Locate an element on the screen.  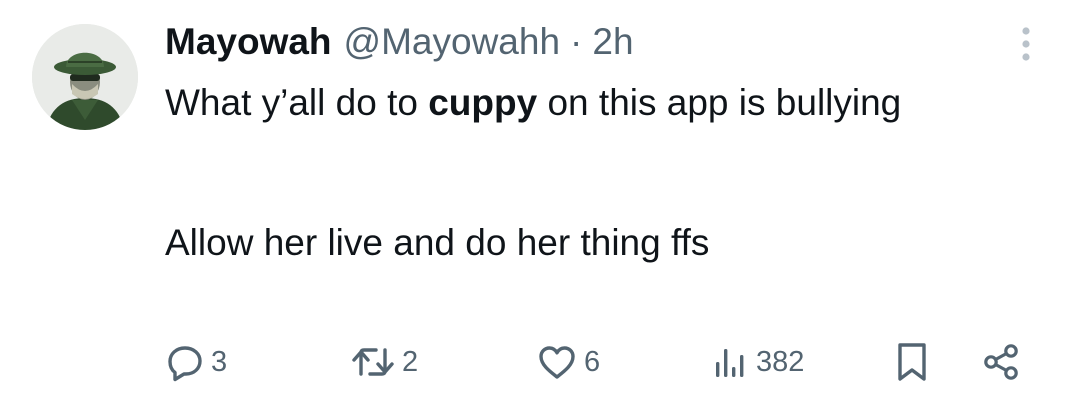
action-bar: 3 2 6 382 is located at coordinates (540, 362).